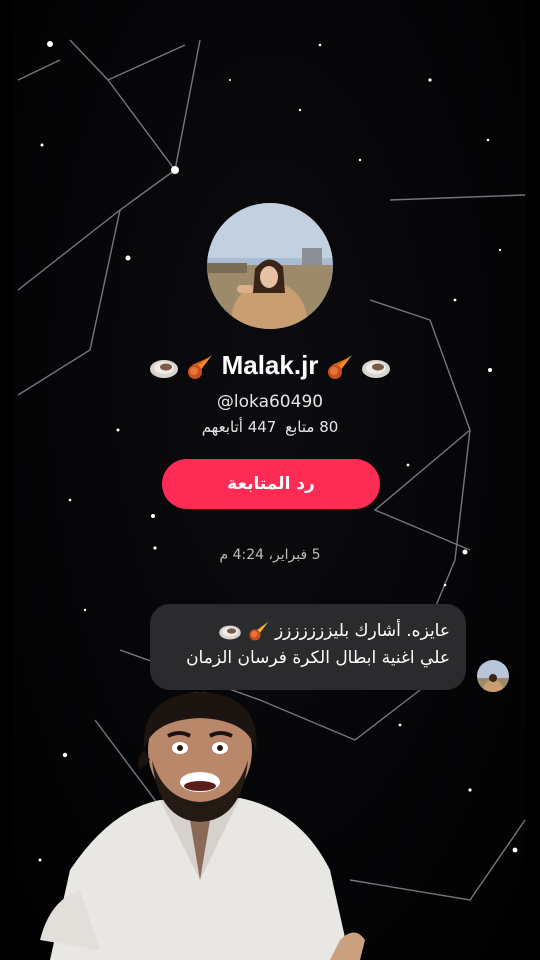  What do you see at coordinates (493, 676) in the screenshot?
I see `sender-avatar` at bounding box center [493, 676].